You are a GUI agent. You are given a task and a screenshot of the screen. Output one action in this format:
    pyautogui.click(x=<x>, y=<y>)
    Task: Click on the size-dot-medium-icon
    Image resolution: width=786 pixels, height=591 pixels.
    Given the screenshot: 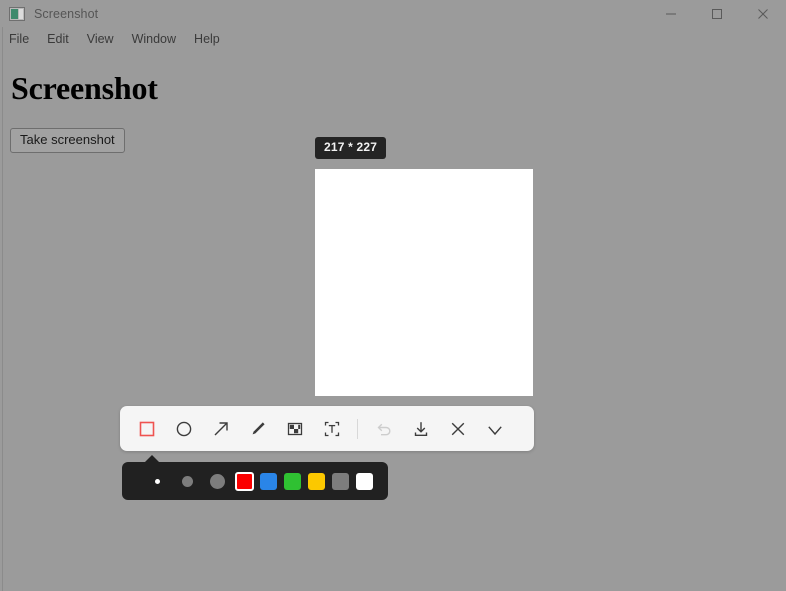 What is the action you would take?
    pyautogui.click(x=187, y=481)
    